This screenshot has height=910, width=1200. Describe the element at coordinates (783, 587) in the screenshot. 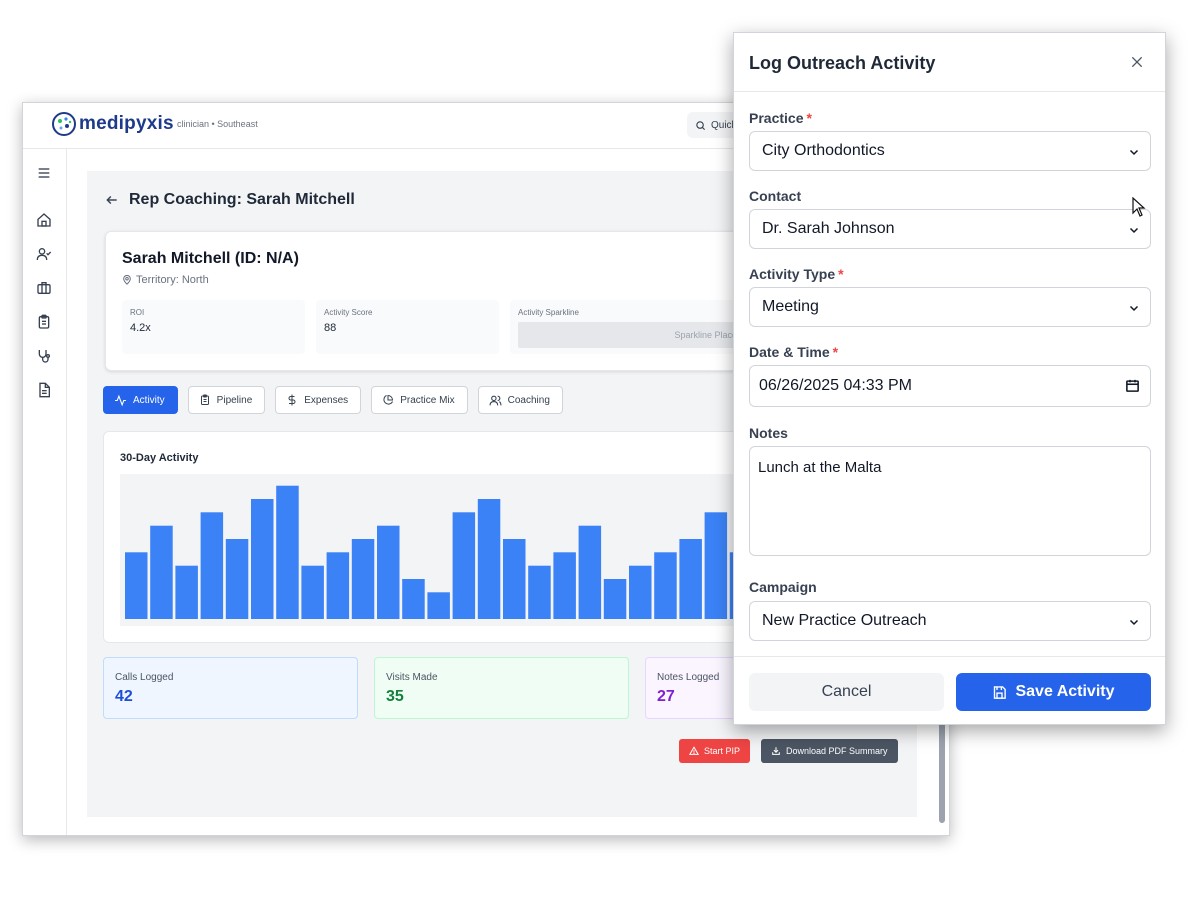

I see `campaign-label: Campaign` at that location.